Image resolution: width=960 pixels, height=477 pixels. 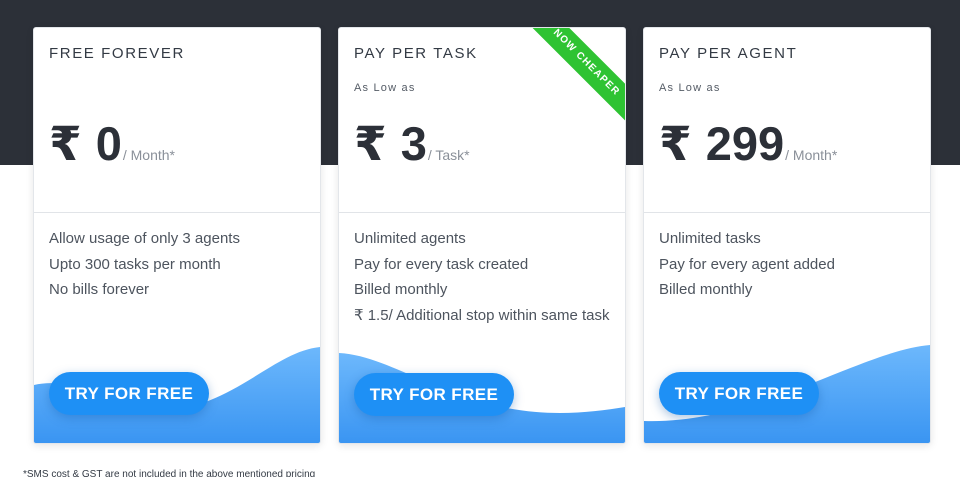 What do you see at coordinates (416, 53) in the screenshot?
I see `plan-name: PAY PER TASK` at bounding box center [416, 53].